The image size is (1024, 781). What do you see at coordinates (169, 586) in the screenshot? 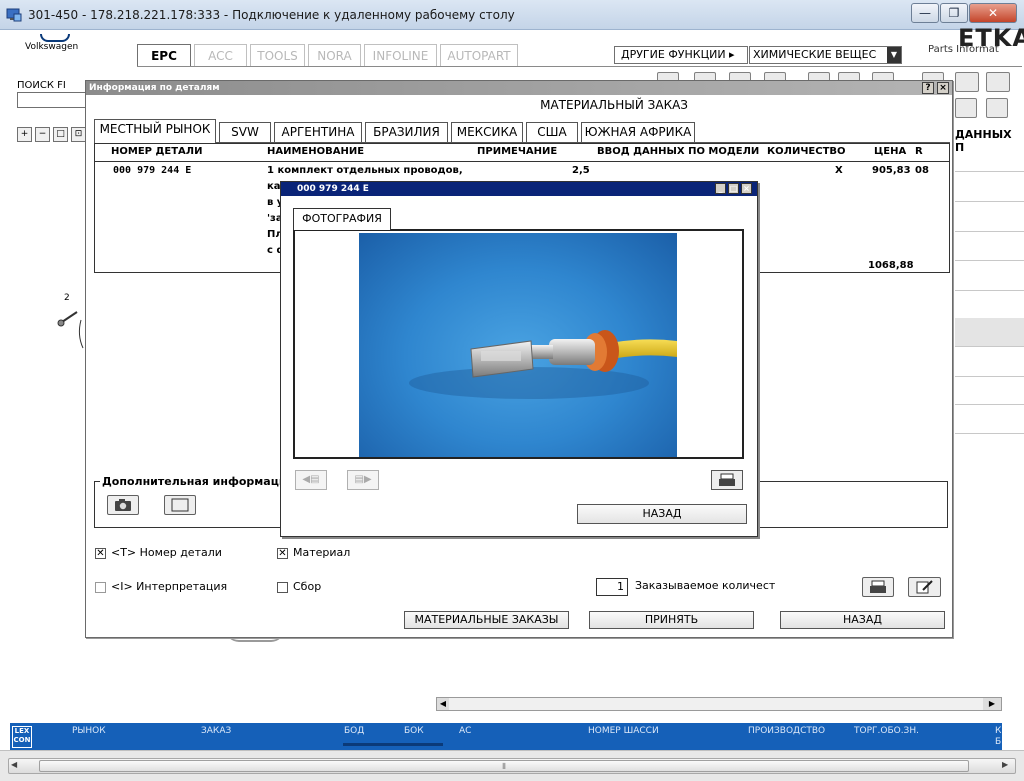
I see `checkbox-interpretation-label: <I> Интерпретация` at bounding box center [169, 586].